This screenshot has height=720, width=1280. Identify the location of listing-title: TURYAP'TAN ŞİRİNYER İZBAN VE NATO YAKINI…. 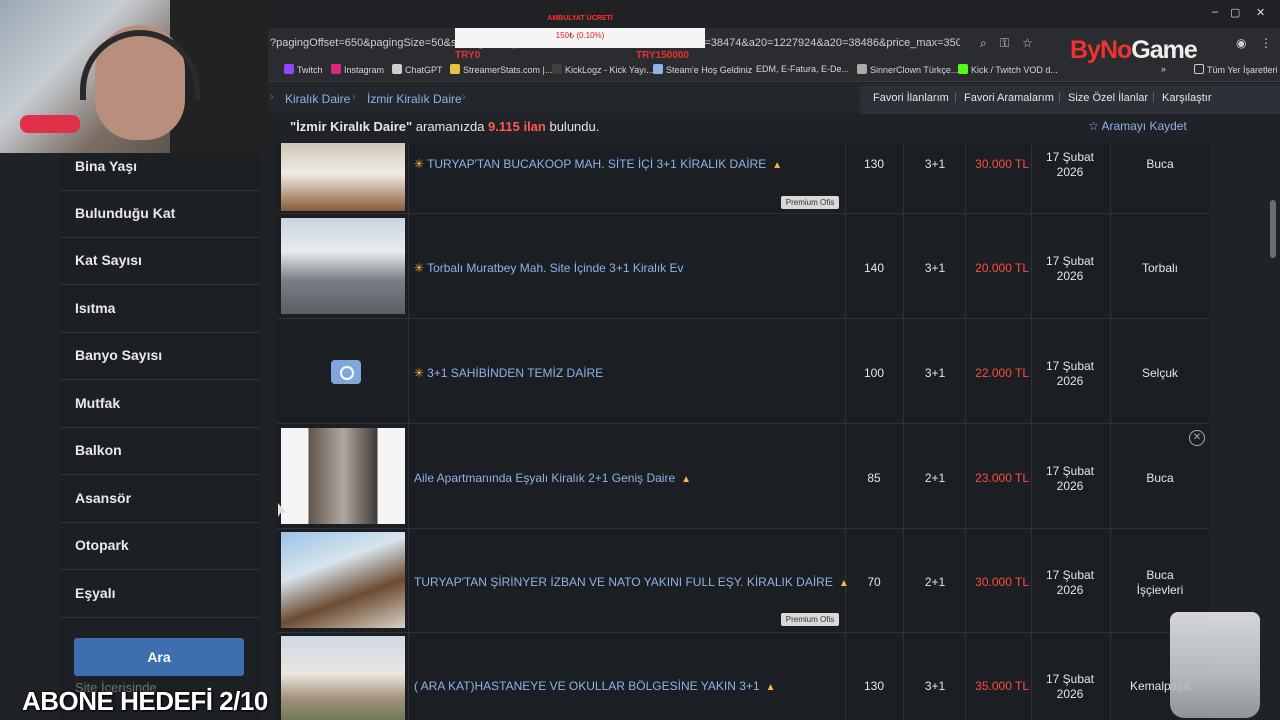
(631, 582).